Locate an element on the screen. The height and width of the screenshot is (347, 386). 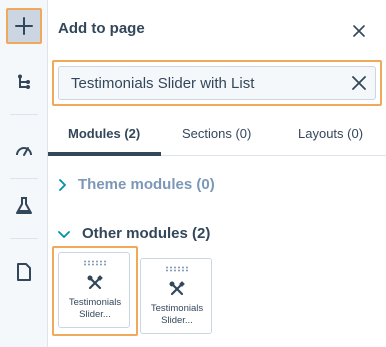
search-highlight: Testimonials Slider with List is located at coordinates (217, 83).